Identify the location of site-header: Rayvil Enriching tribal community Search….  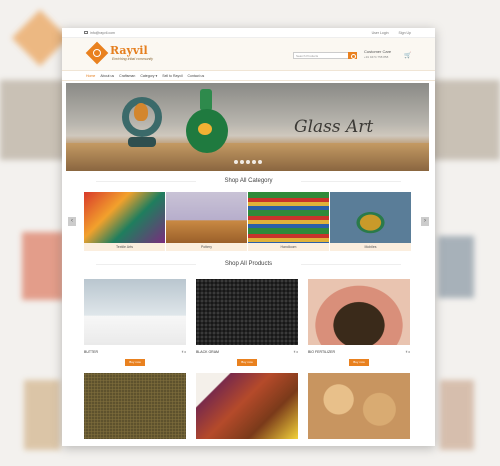
(248, 54).